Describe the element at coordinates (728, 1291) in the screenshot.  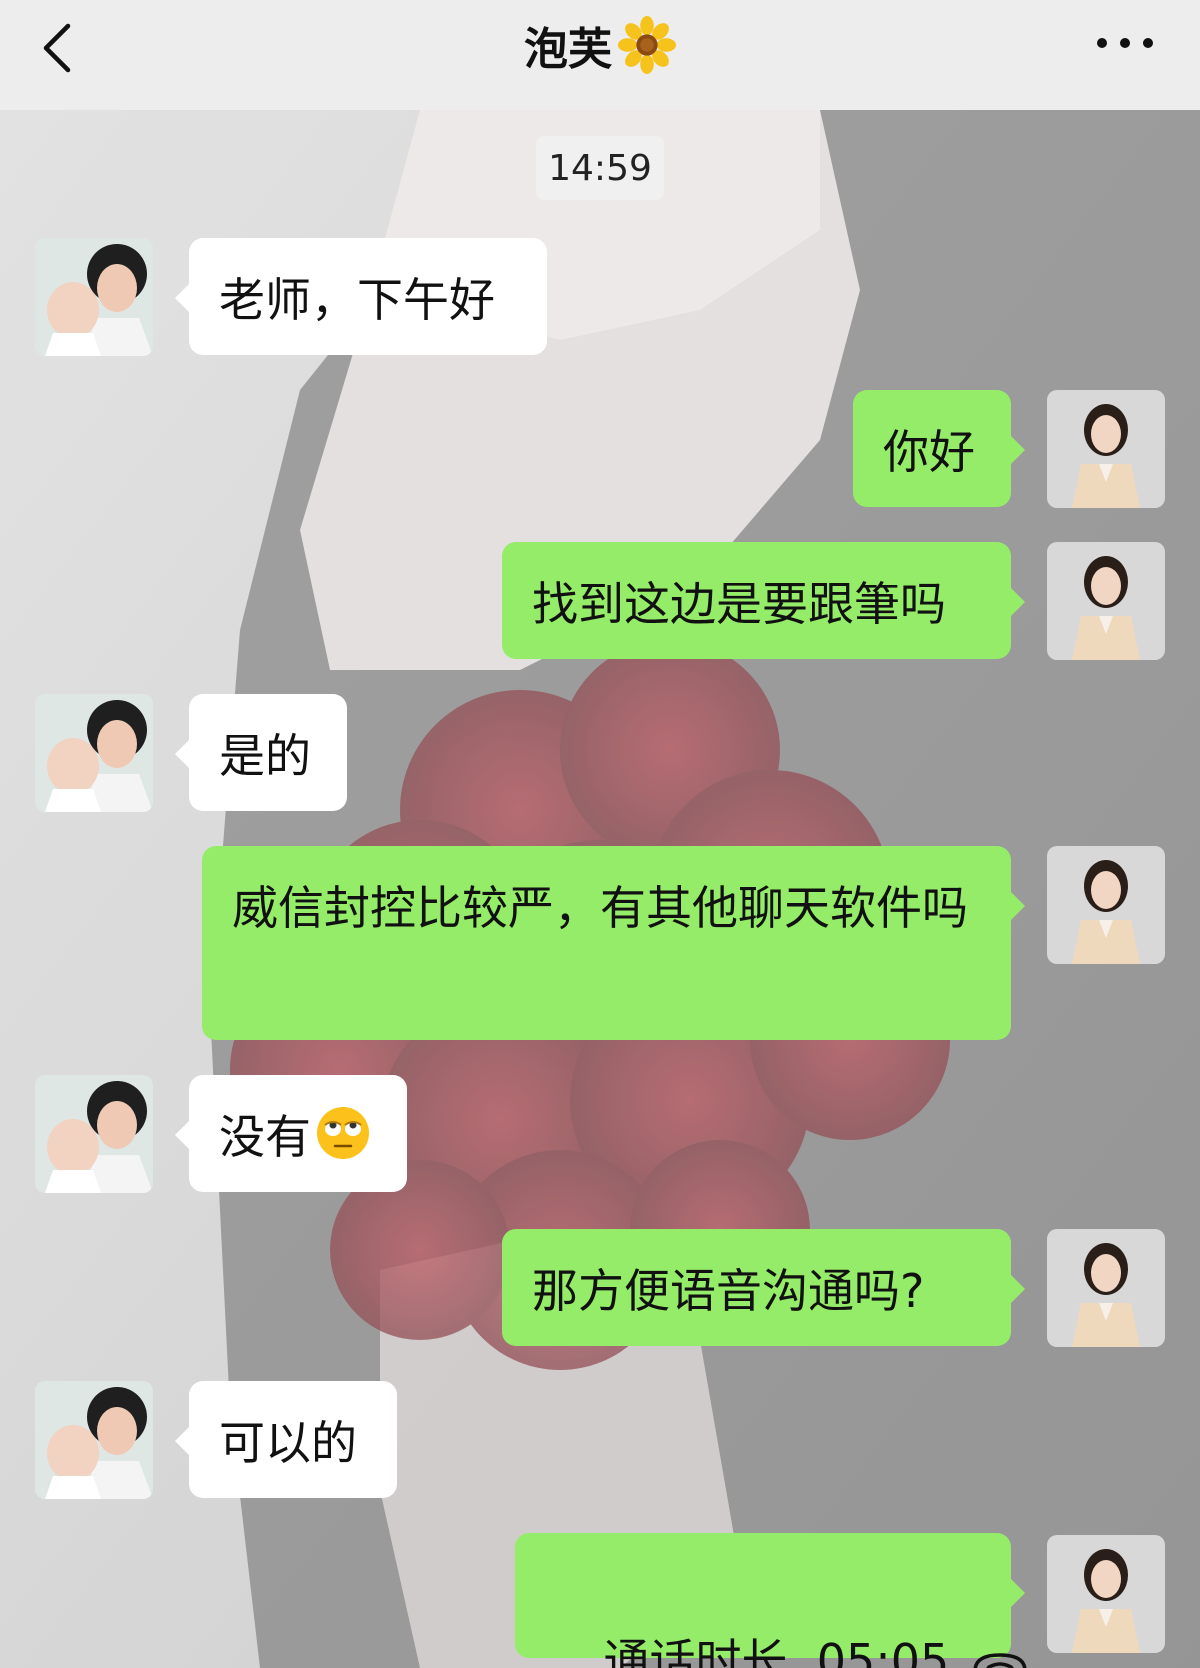
I see `message-text: 那方便语音沟通吗?` at that location.